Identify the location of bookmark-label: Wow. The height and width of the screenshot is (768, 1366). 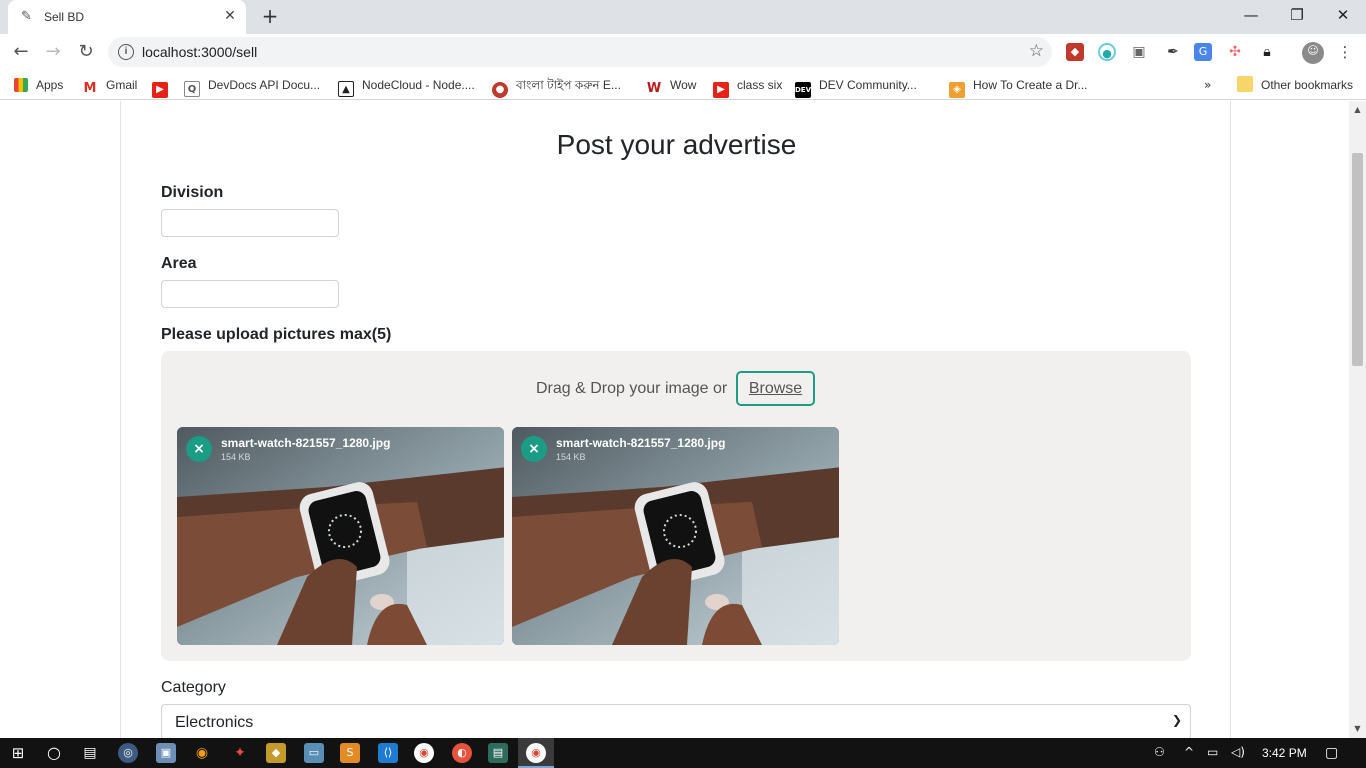
(683, 85).